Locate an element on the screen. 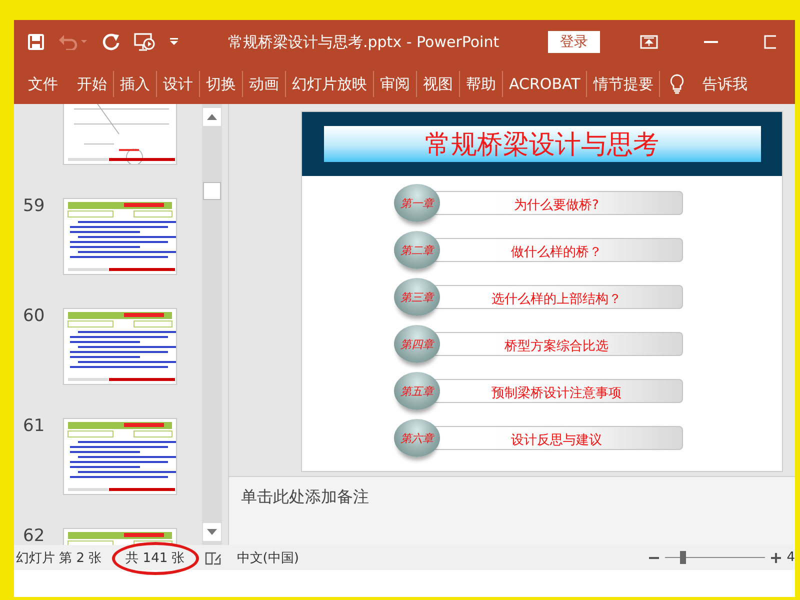 This screenshot has height=600, width=800. refresh-icon is located at coordinates (111, 42).